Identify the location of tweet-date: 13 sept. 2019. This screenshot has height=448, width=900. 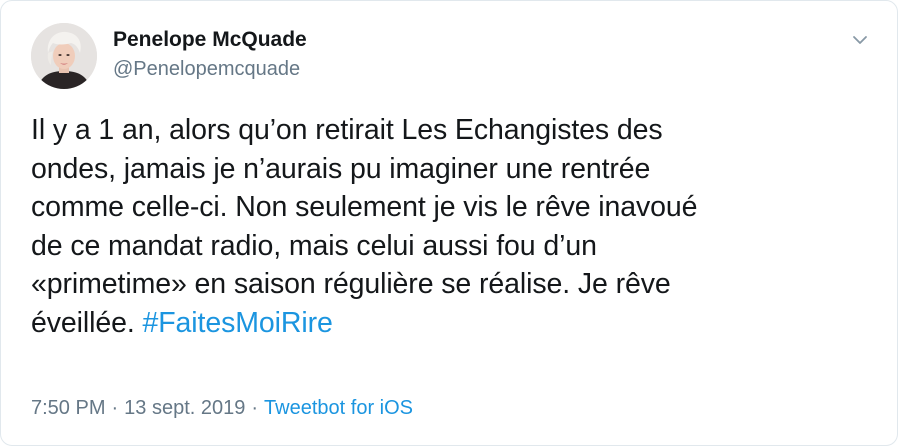
(184, 408).